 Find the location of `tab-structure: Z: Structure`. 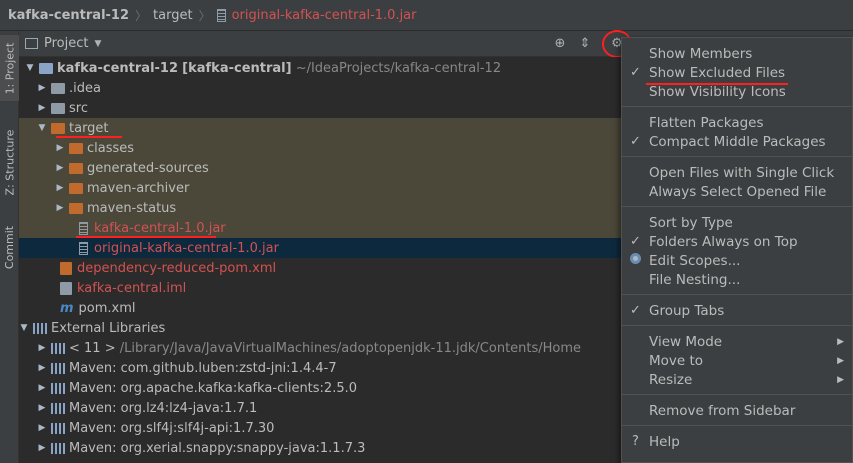

tab-structure: Z: Structure is located at coordinates (9, 162).